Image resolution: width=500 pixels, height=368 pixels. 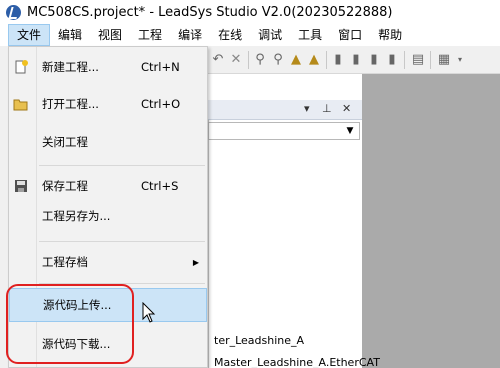 I want to click on grid-icon: ▦, so click(x=444, y=60).